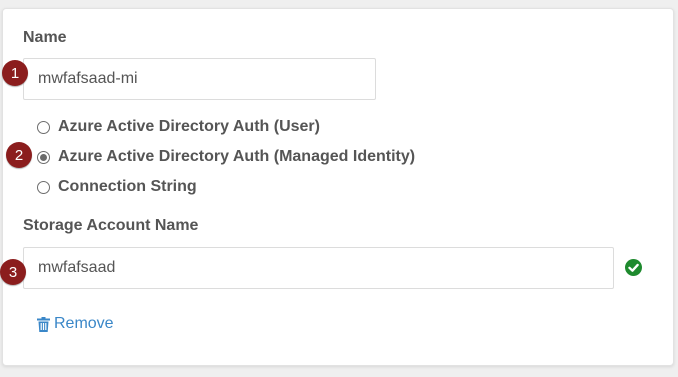 This screenshot has width=678, height=377. I want to click on annotation-badge-2: 2, so click(19, 155).